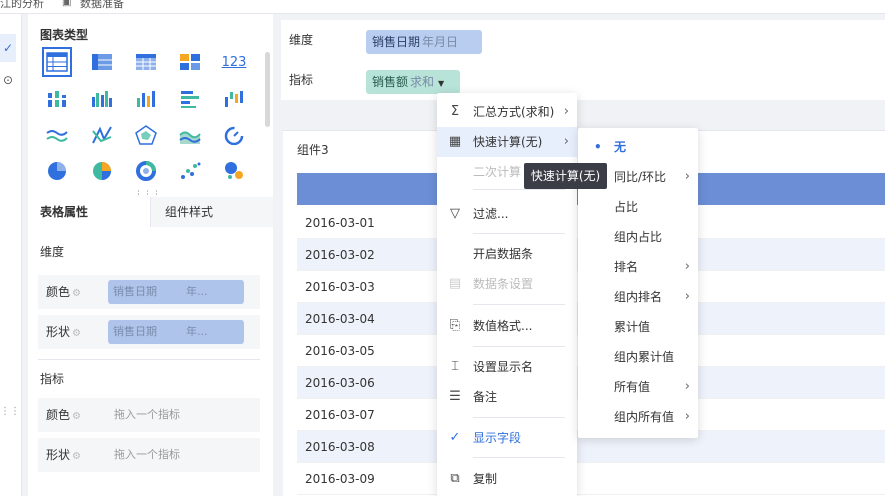 Image resolution: width=885 pixels, height=496 pixels. Describe the element at coordinates (89, 212) in the screenshot. I see `tab-table-props: 表格属性` at that location.